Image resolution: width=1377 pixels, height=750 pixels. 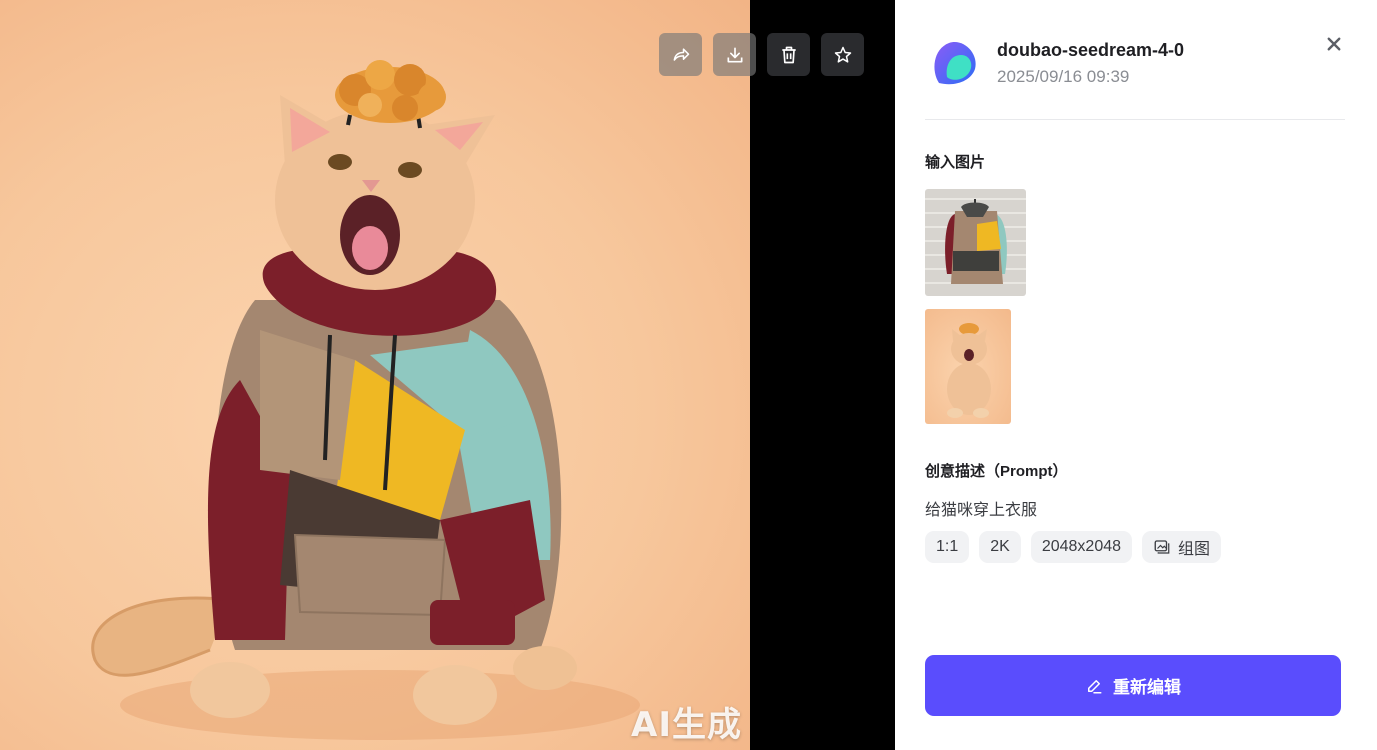 What do you see at coordinates (686, 725) in the screenshot?
I see `ai-generated-watermark: AI生成` at bounding box center [686, 725].